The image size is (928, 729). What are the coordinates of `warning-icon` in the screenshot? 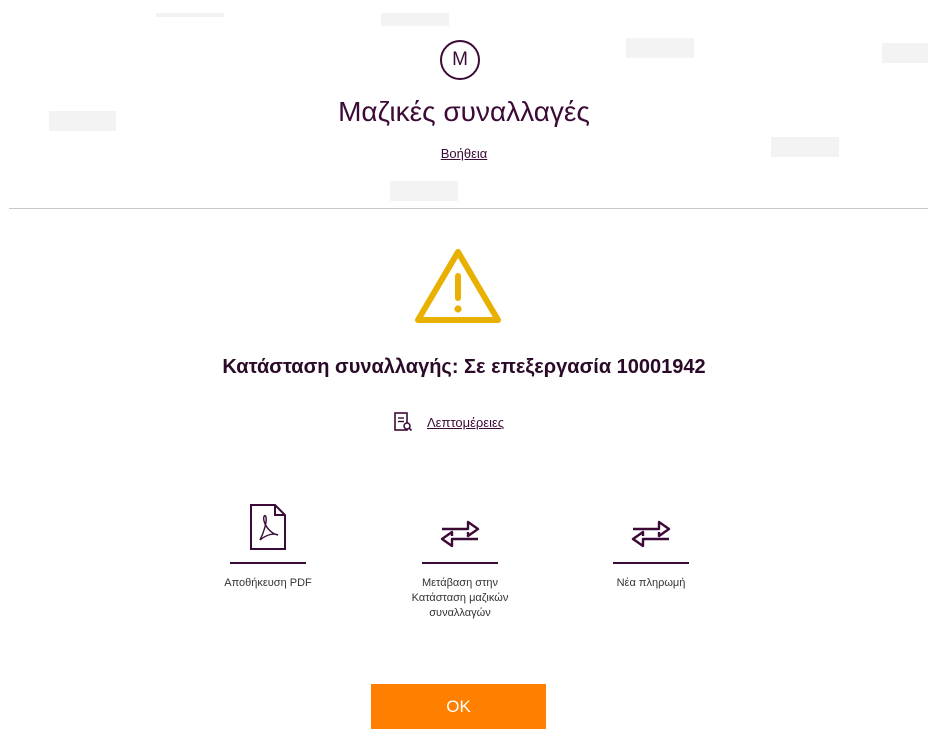 It's located at (458, 286).